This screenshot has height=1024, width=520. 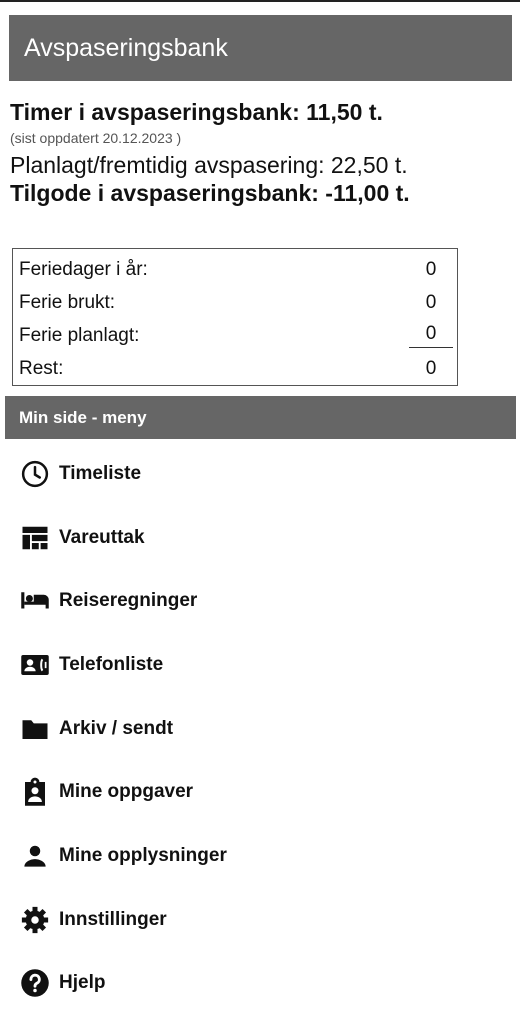 What do you see at coordinates (36, 601) in the screenshot?
I see `bed-icon` at bounding box center [36, 601].